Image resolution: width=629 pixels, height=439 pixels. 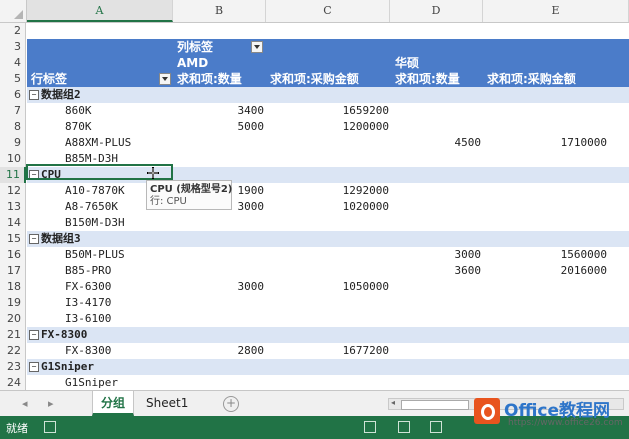 I want to click on tab-group-sheet: 分组, so click(x=113, y=403).